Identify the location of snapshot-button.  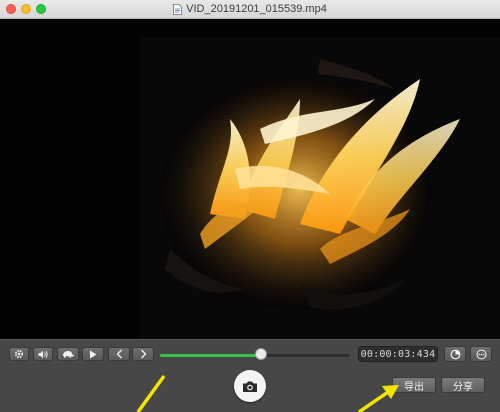
(250, 386).